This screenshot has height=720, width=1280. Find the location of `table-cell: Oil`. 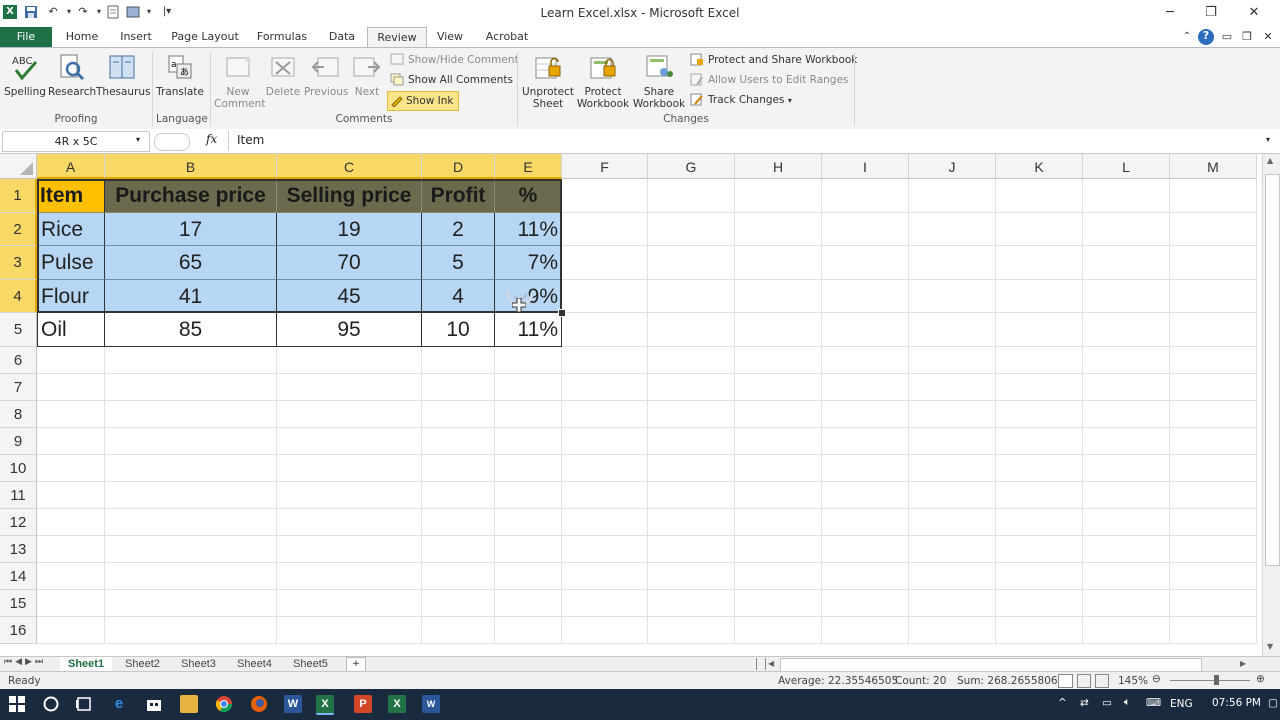

table-cell: Oil is located at coordinates (71, 330).